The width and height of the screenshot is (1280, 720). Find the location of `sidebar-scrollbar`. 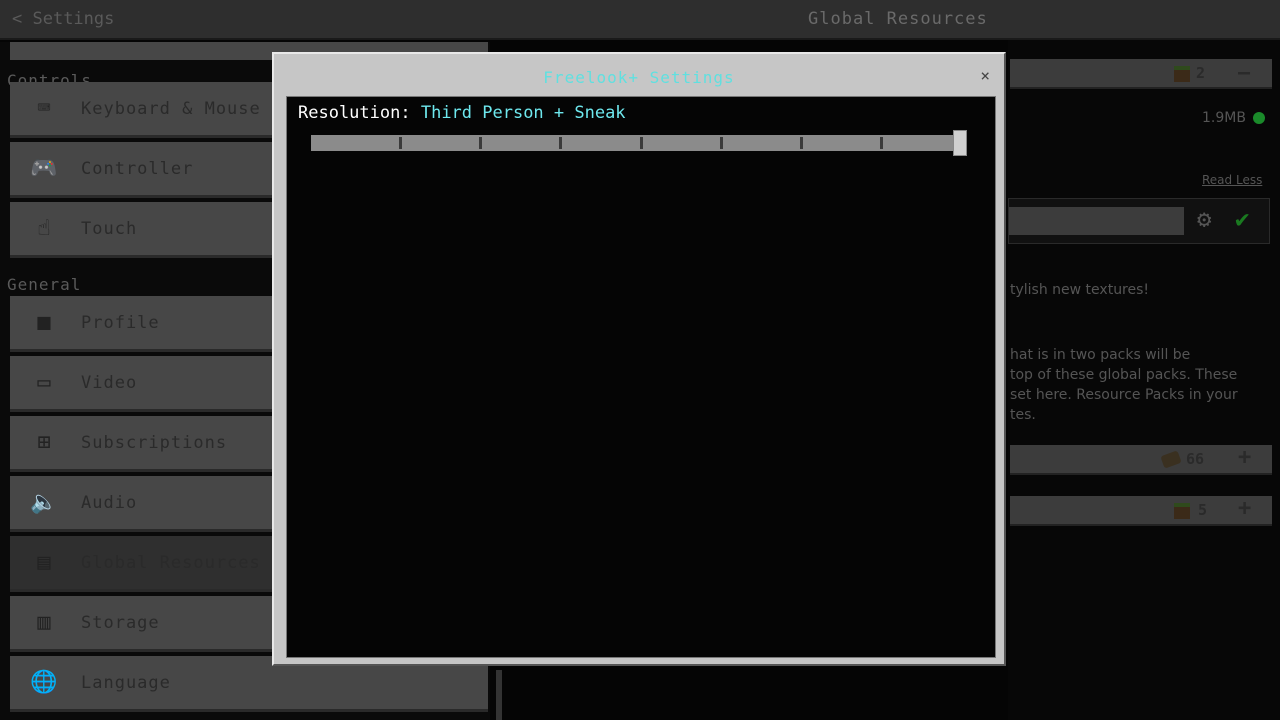

sidebar-scrollbar is located at coordinates (499, 695).